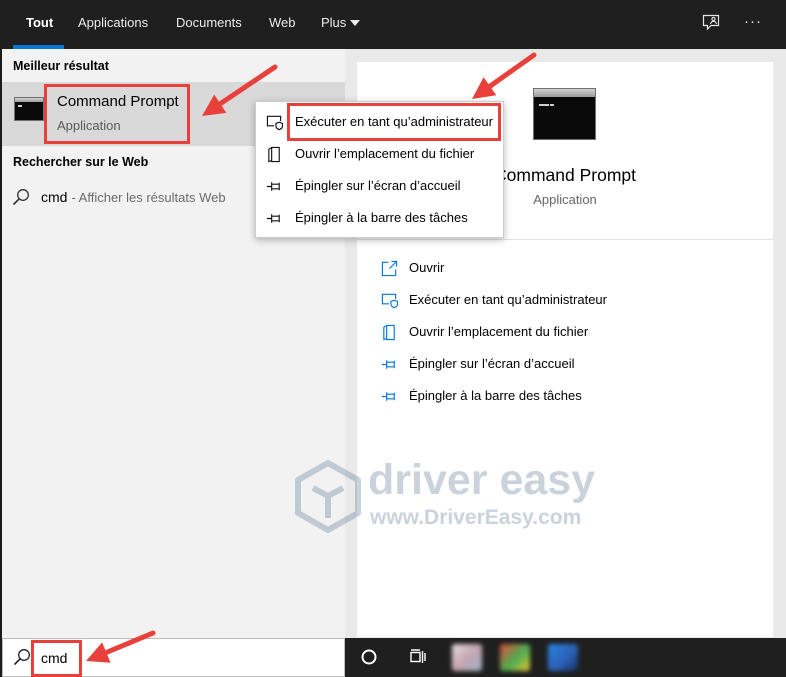  I want to click on menu-item-pin-to-taskbar: Épingler à la barre des tâches, so click(379, 218).